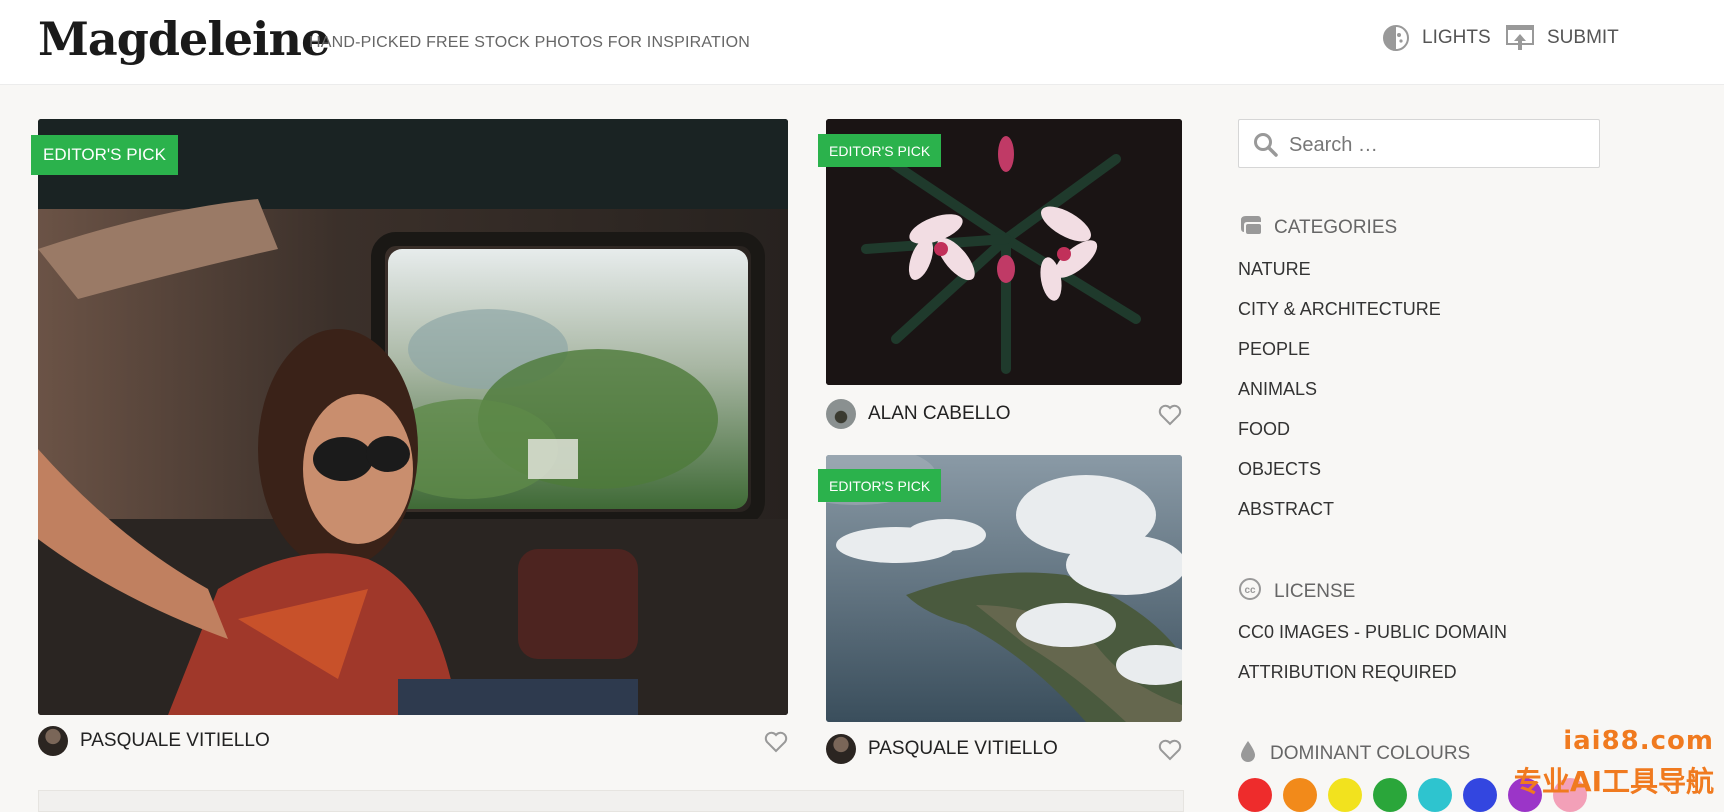 This screenshot has height=812, width=1724. I want to click on colours-heading: DOMINANT COLOURS, so click(1354, 754).